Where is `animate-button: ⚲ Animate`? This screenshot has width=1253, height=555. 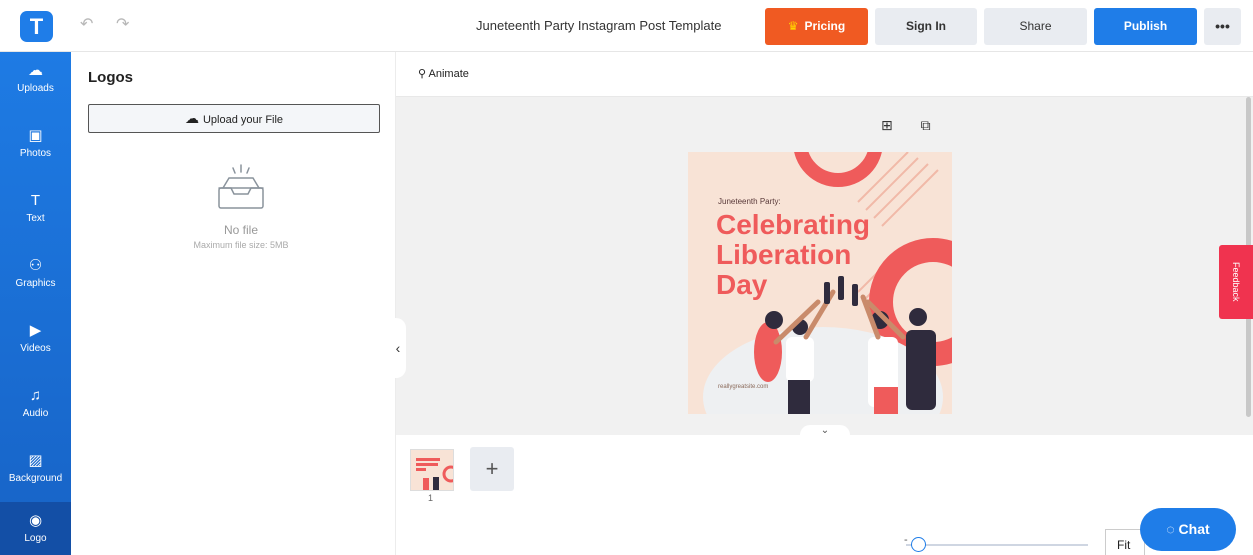
animate-button: ⚲ Animate is located at coordinates (443, 73).